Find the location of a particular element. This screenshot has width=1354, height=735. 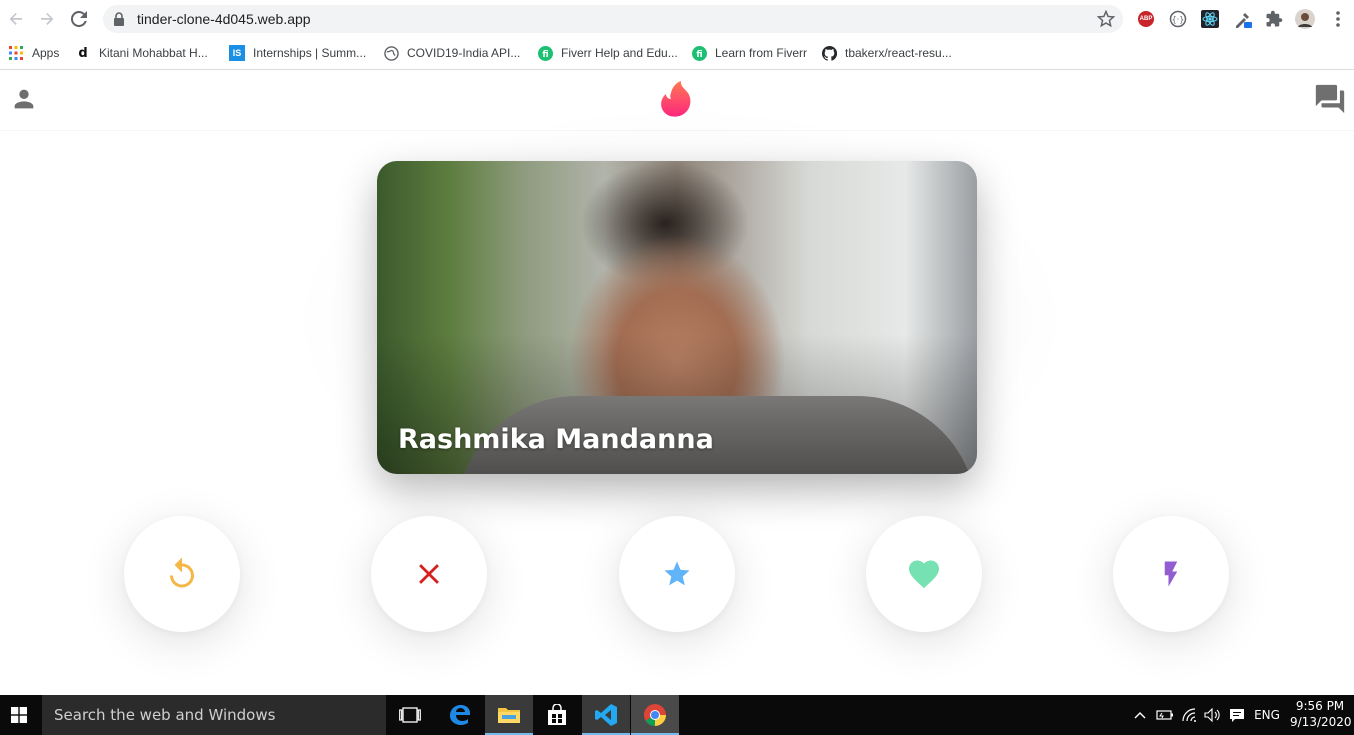

apps-grid-icon is located at coordinates (16, 53).